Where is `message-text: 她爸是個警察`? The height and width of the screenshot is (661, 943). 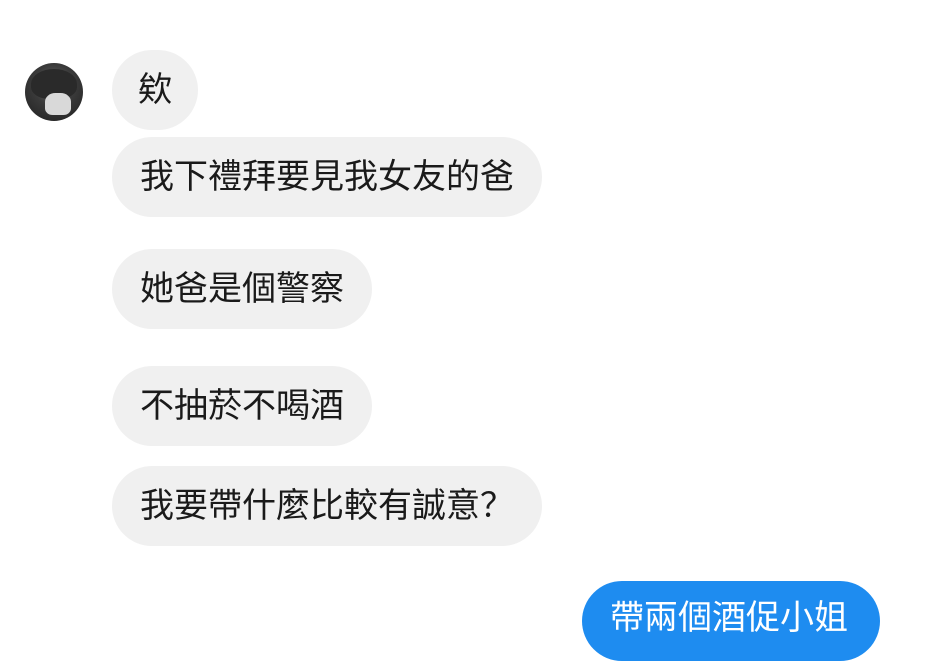 message-text: 她爸是個警察 is located at coordinates (242, 289).